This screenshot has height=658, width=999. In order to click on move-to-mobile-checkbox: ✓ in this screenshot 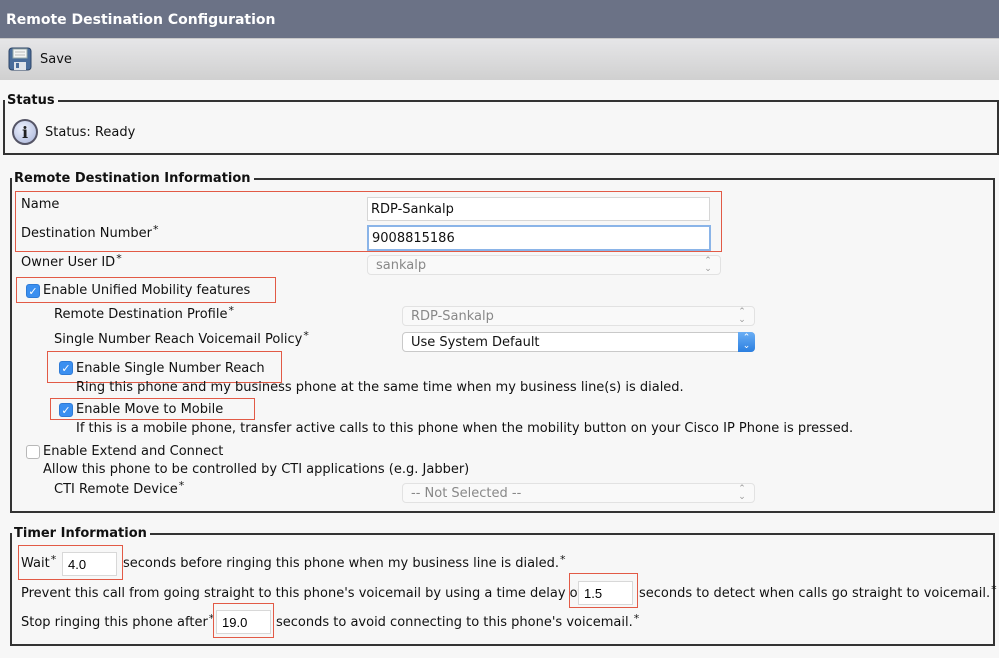, I will do `click(66, 410)`.